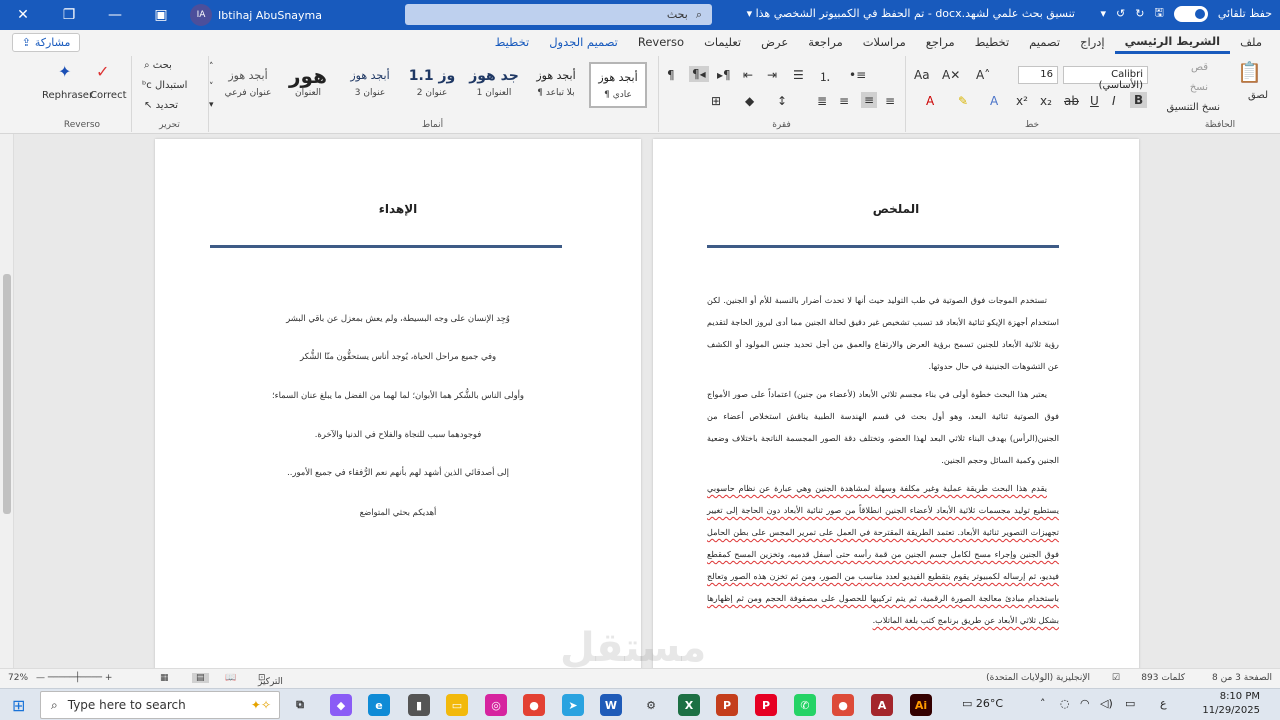 The image size is (1280, 720). I want to click on indent-decrease-icon: ⇤, so click(748, 75).